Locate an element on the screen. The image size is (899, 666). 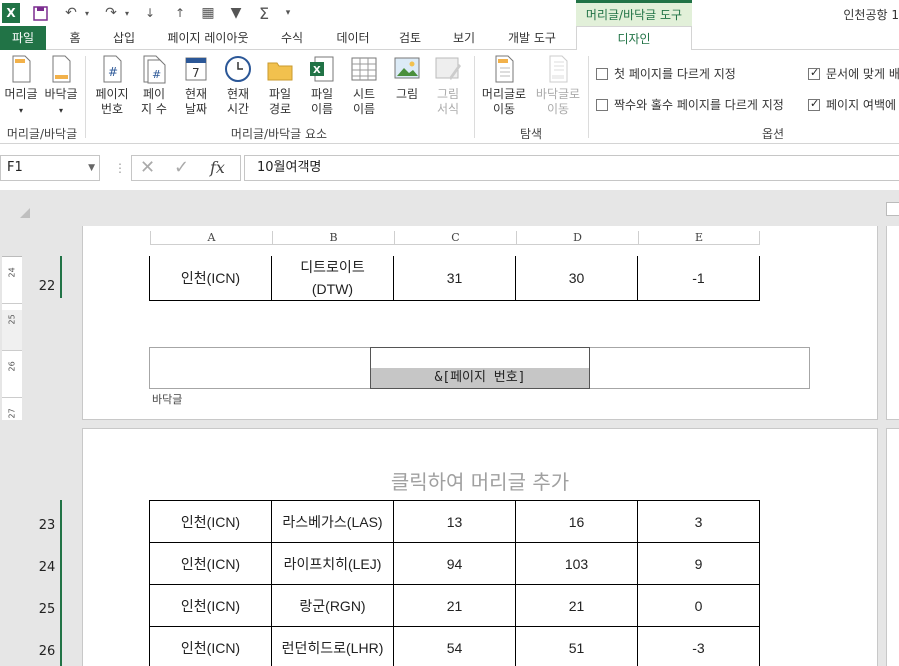
table-row: 인천(ICN) 런던히드로(LHR) 54 51 -3 is located at coordinates (454, 646).